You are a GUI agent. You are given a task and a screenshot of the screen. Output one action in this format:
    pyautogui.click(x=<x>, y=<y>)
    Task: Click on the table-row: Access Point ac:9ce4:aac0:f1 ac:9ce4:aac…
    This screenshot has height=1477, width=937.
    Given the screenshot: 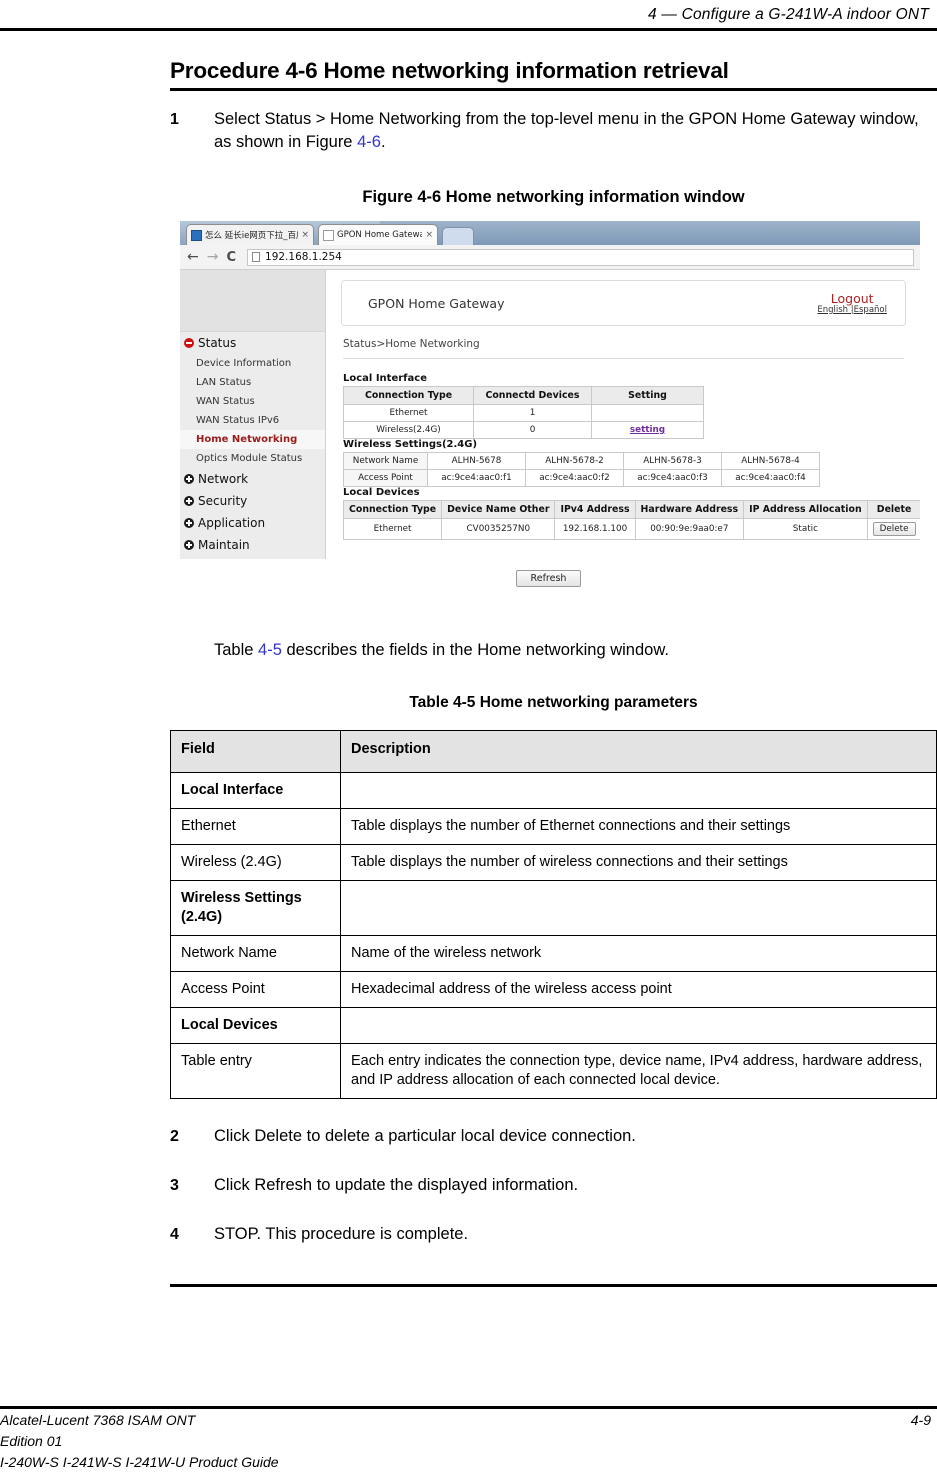 What is the action you would take?
    pyautogui.click(x=581, y=478)
    